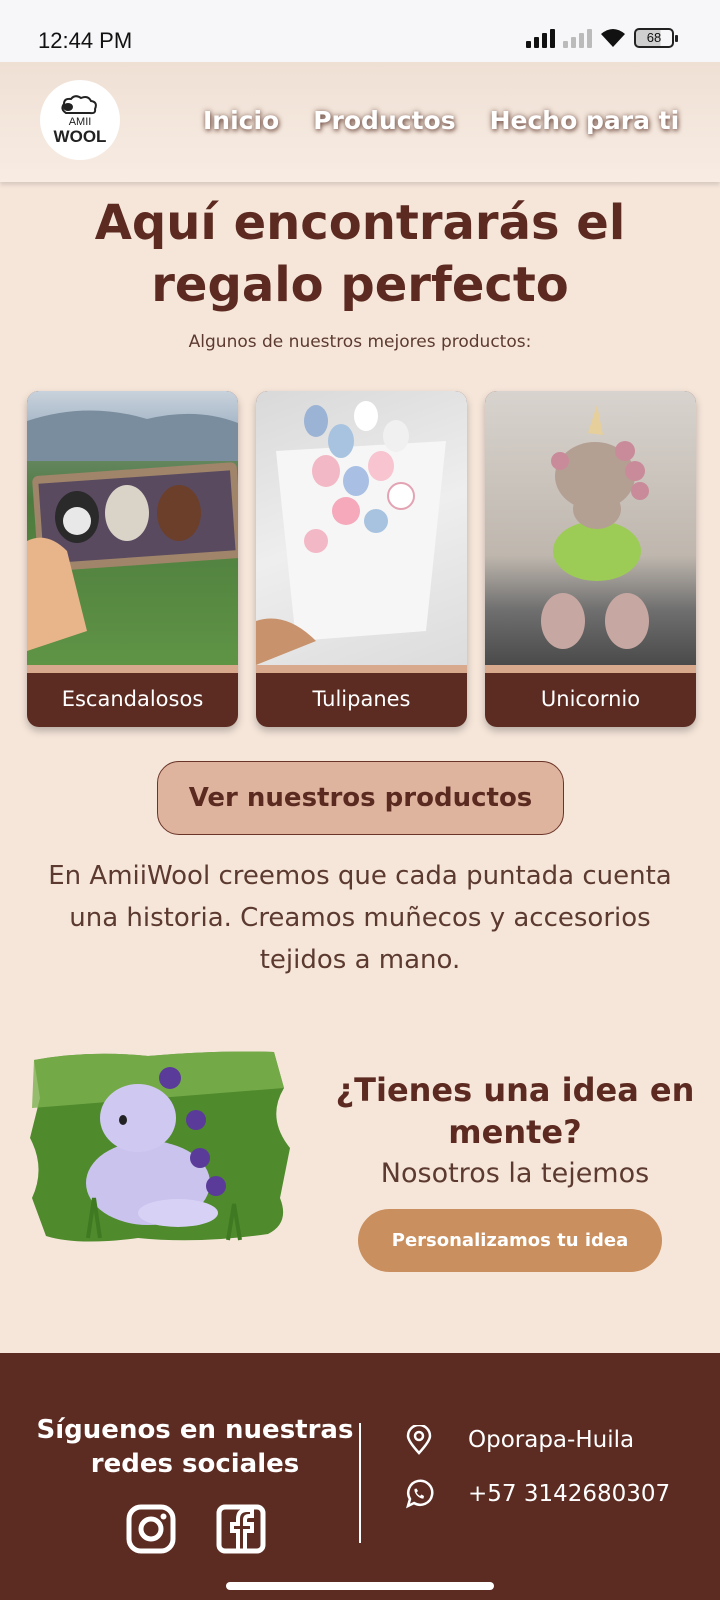  What do you see at coordinates (360, 798) in the screenshot?
I see `view-products-button: Ver nuestros productos` at bounding box center [360, 798].